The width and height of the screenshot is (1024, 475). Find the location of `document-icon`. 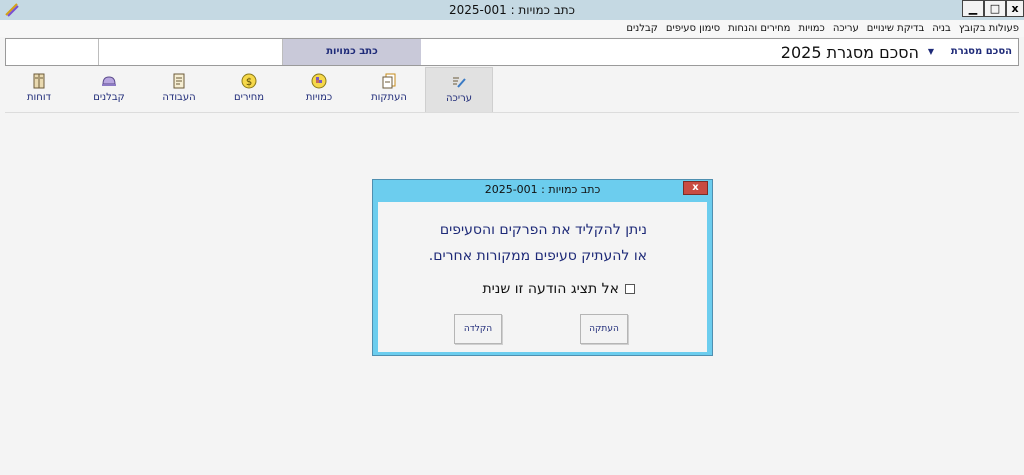

document-icon is located at coordinates (179, 81).